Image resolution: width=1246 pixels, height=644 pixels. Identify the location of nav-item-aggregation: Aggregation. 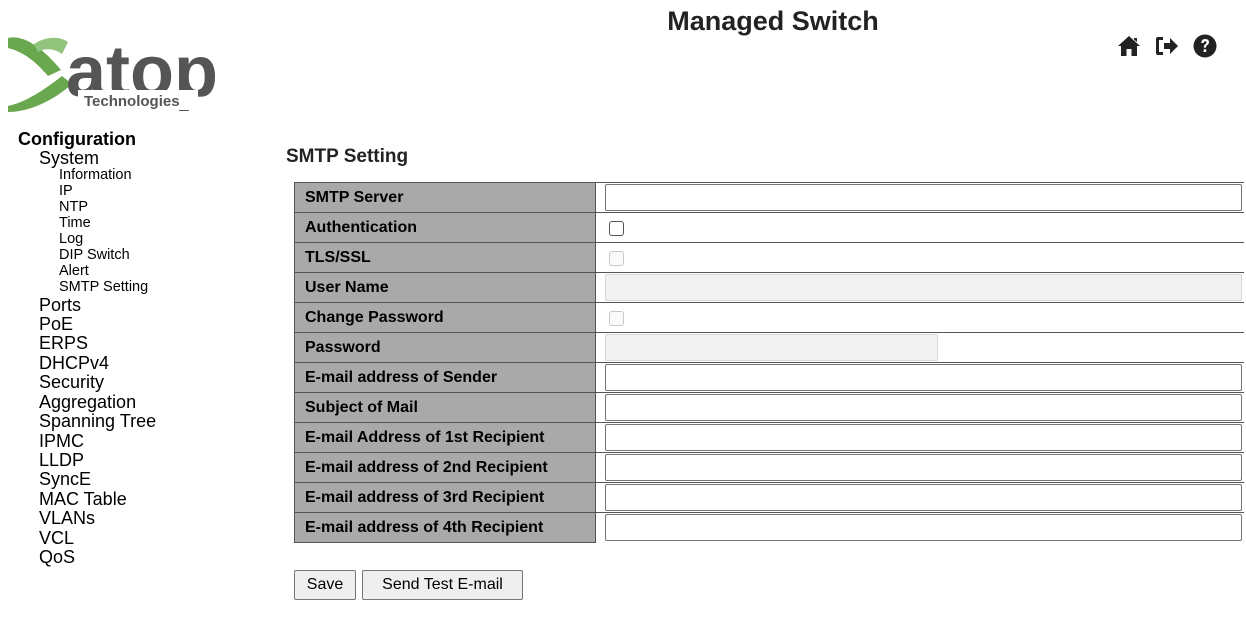
(143, 402).